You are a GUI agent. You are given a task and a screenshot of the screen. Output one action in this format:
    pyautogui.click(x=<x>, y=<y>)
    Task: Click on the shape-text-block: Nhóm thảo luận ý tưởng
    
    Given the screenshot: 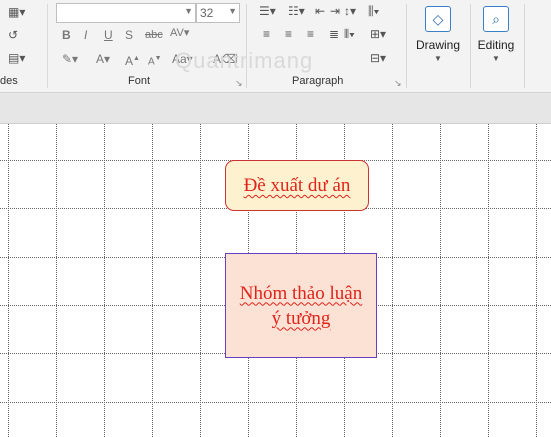 What is the action you would take?
    pyautogui.click(x=301, y=306)
    